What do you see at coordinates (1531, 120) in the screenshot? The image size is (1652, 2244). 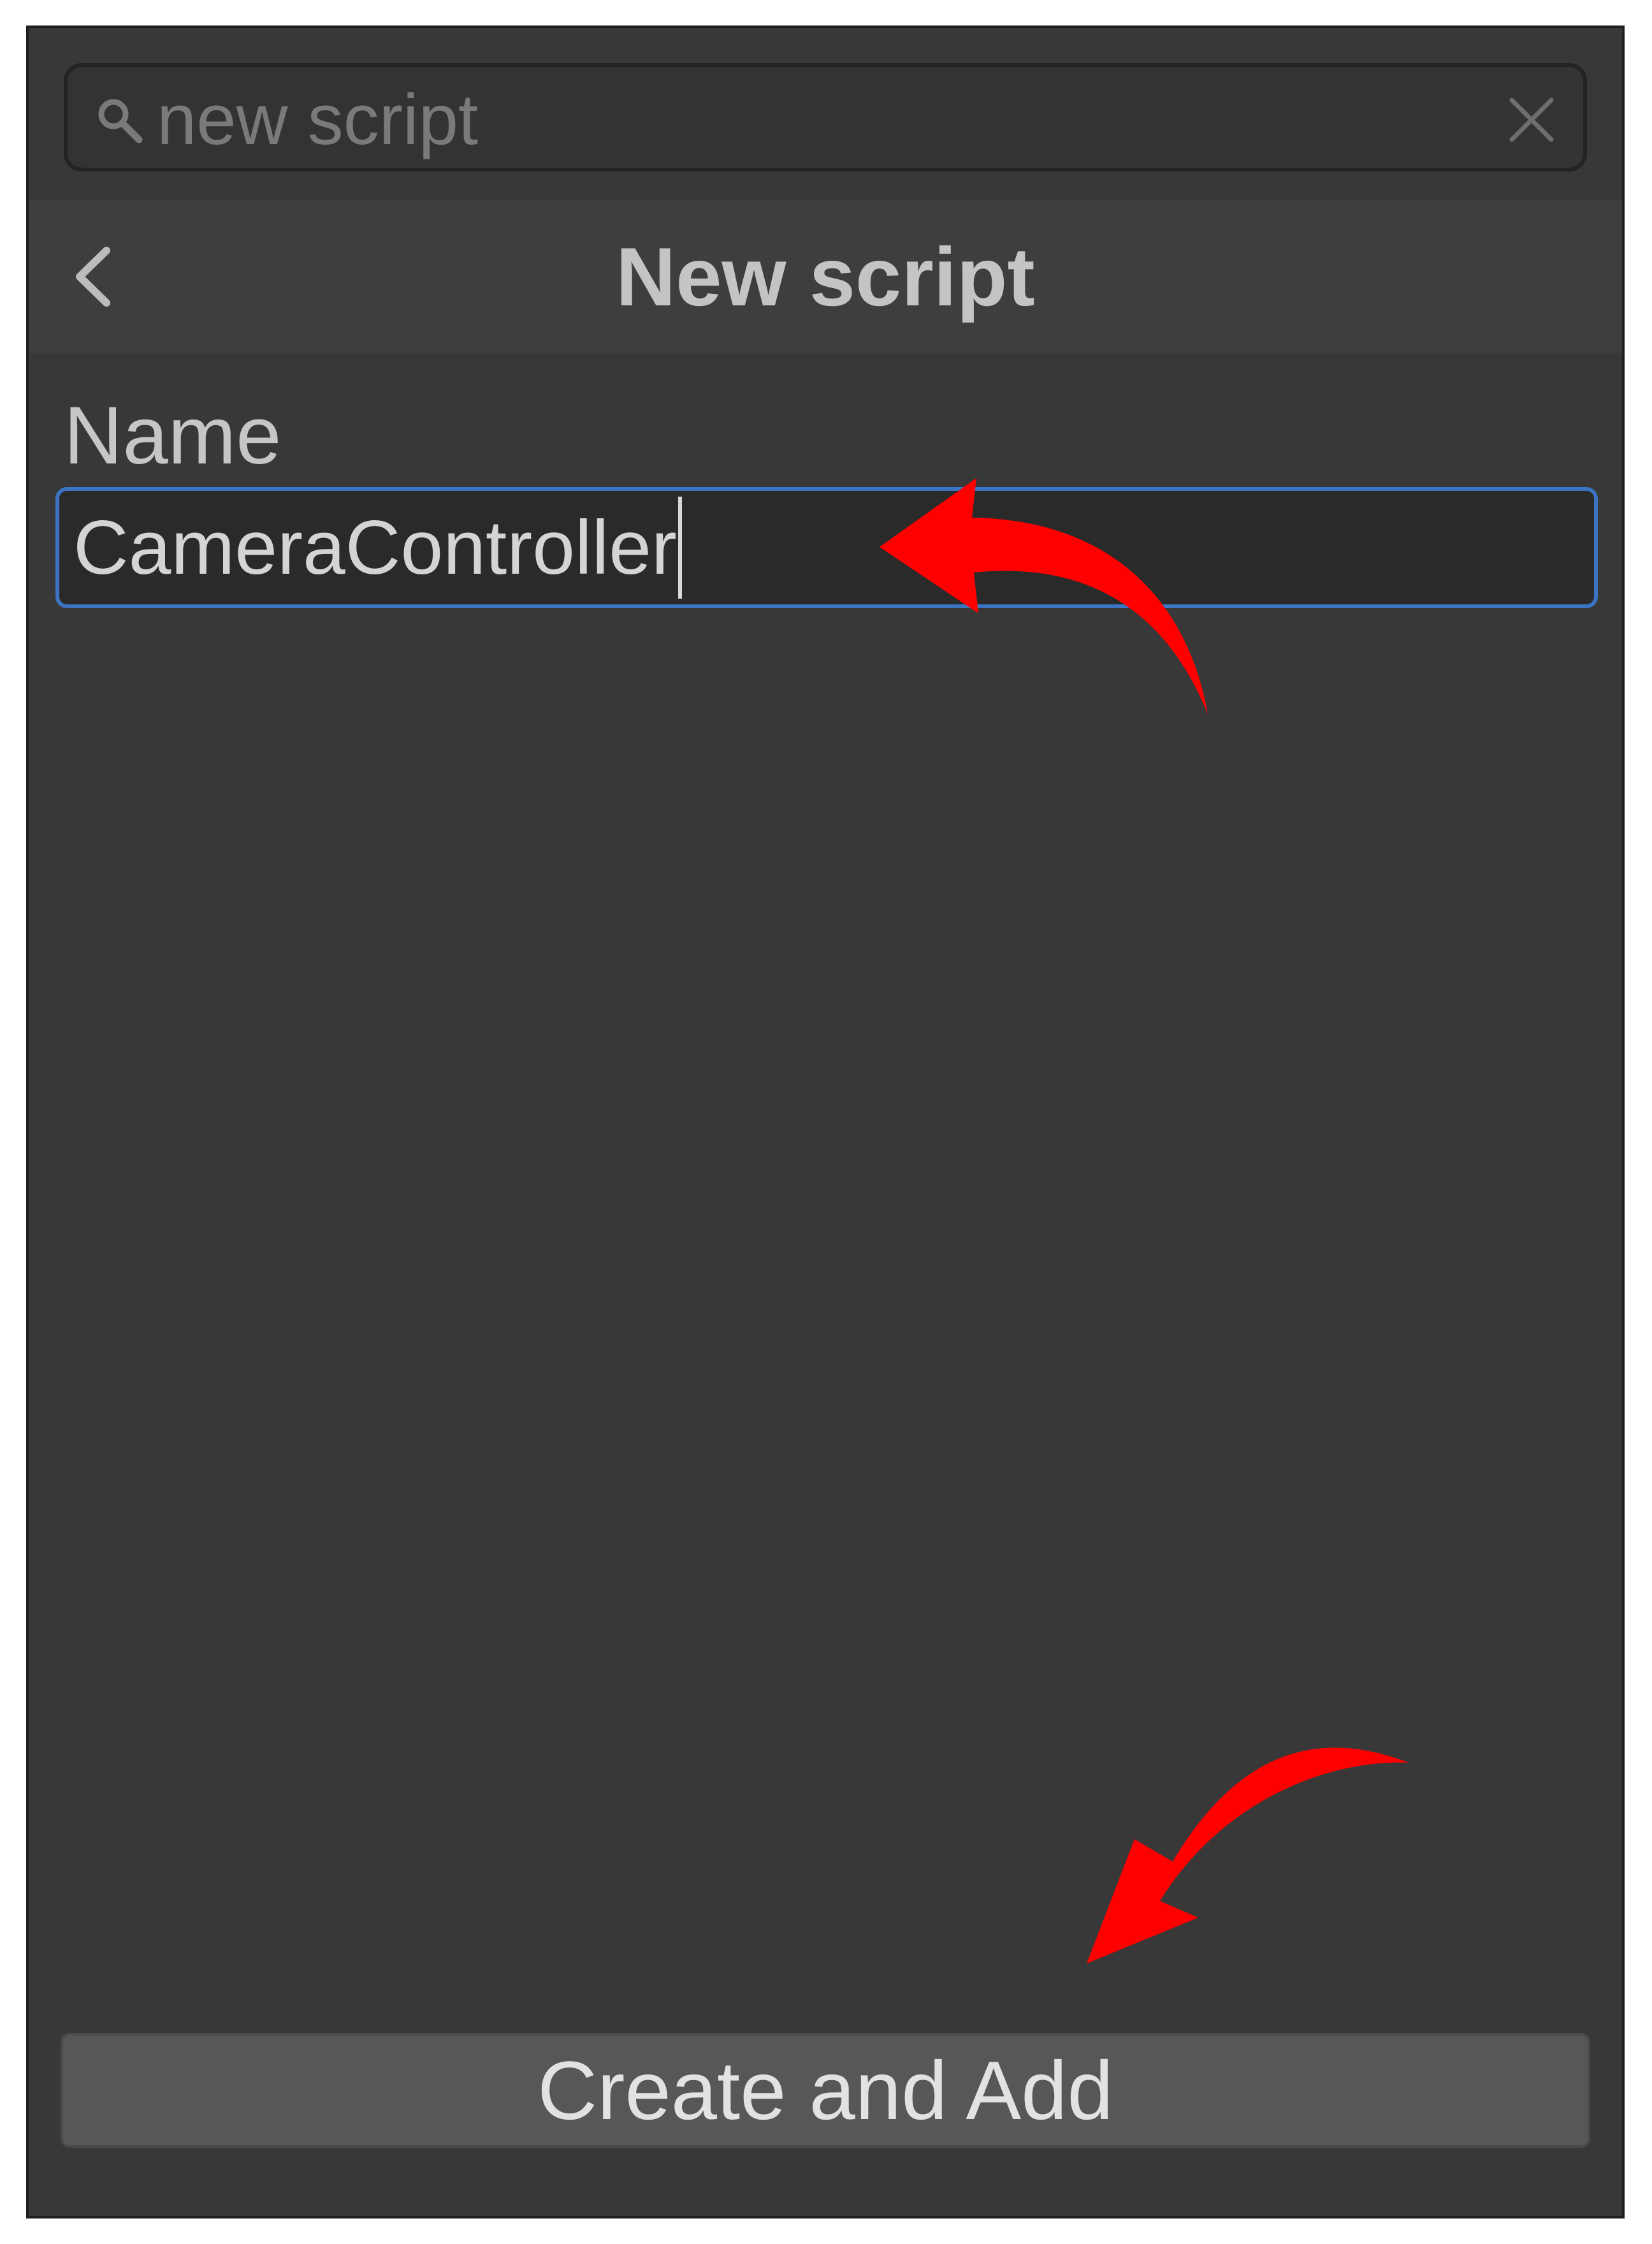 I see `close-icon` at bounding box center [1531, 120].